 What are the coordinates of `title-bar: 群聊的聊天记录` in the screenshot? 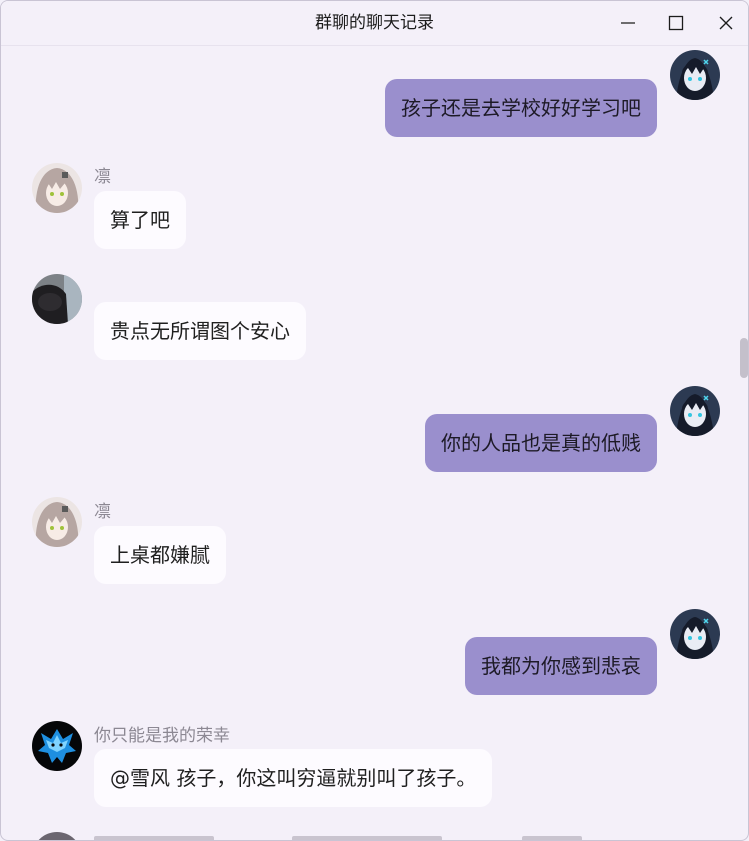 It's located at (374, 23).